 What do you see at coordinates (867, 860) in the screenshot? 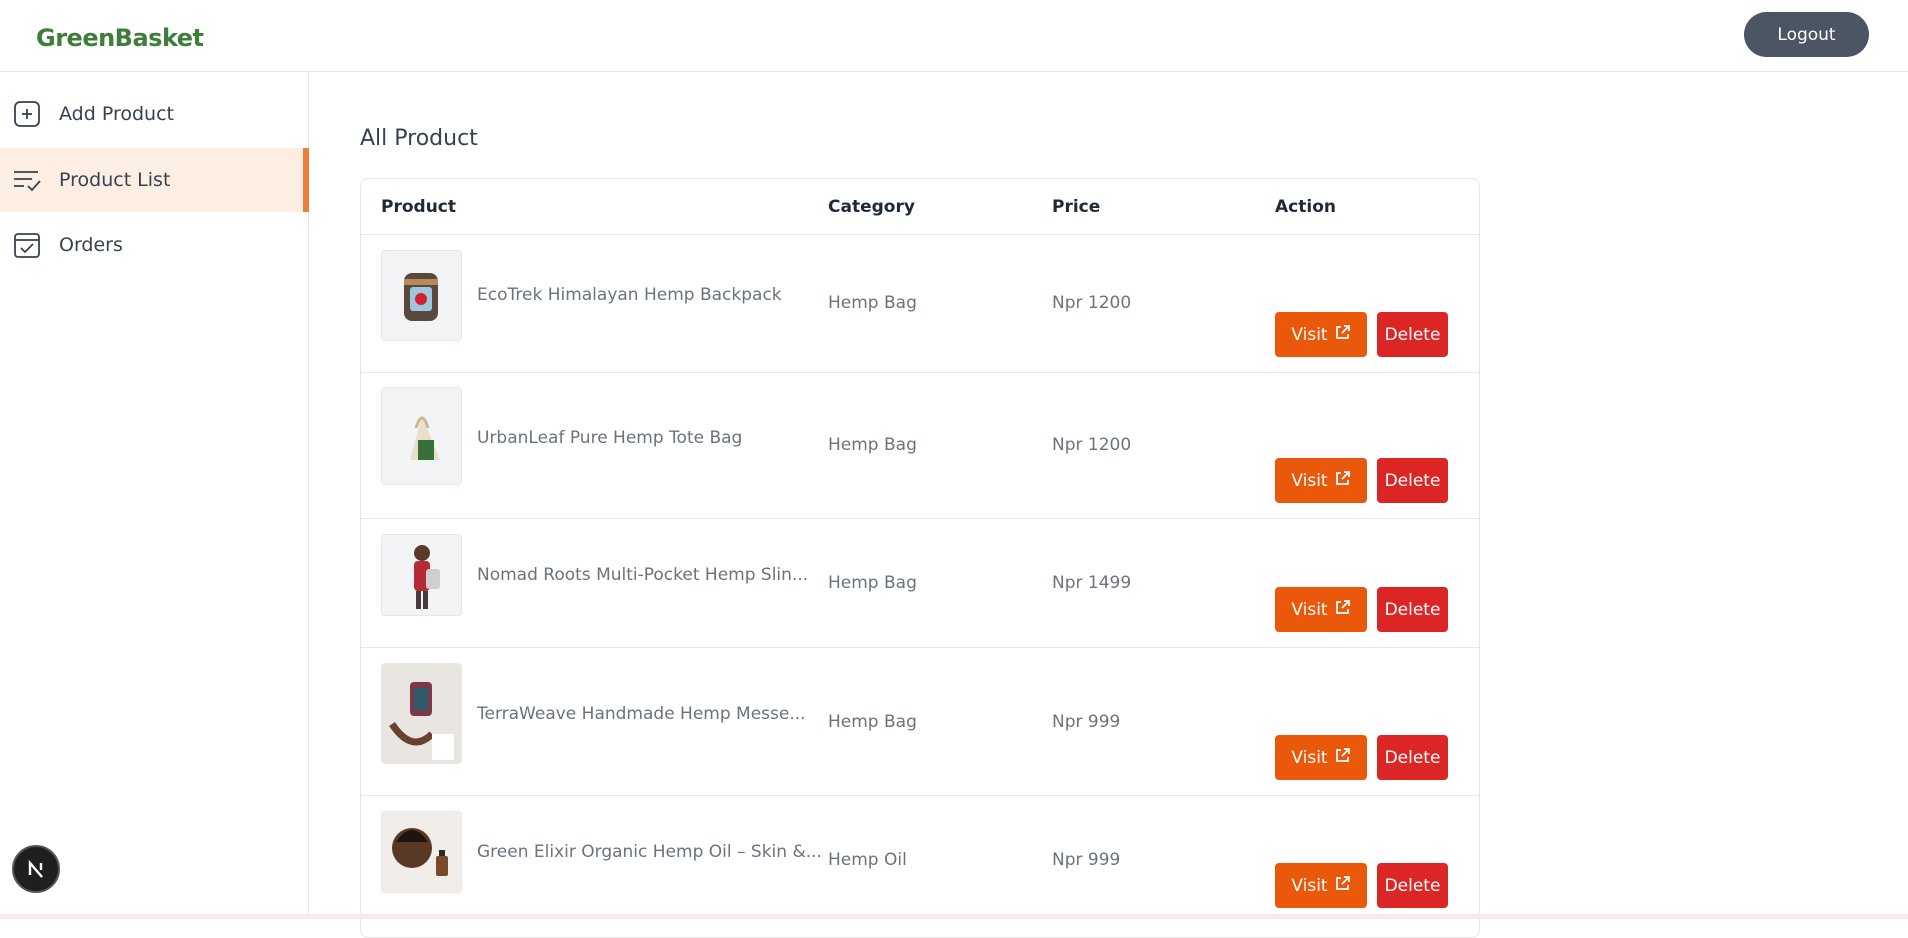
I see `product-category: Hemp Oil` at bounding box center [867, 860].